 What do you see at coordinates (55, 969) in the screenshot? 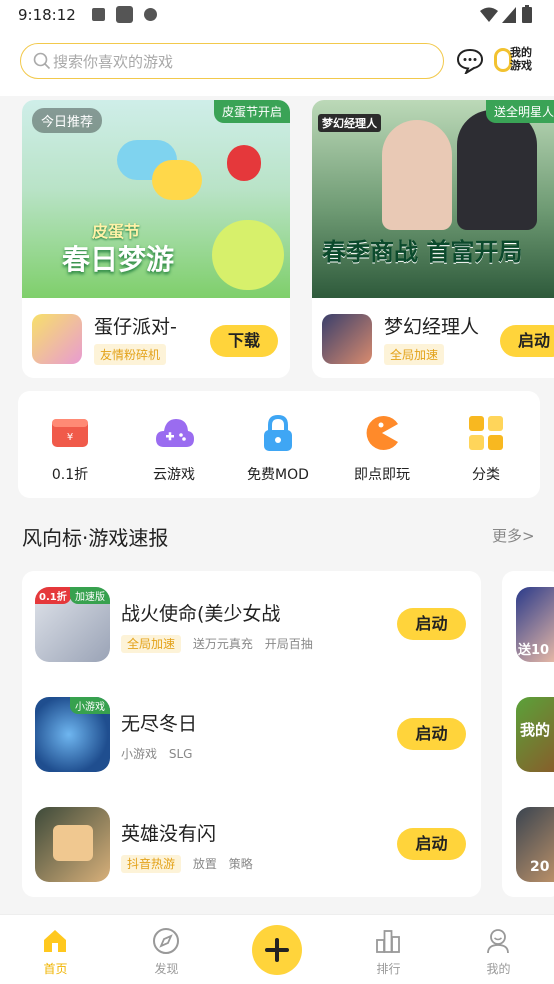
I see `nav-label: 首页` at bounding box center [55, 969].